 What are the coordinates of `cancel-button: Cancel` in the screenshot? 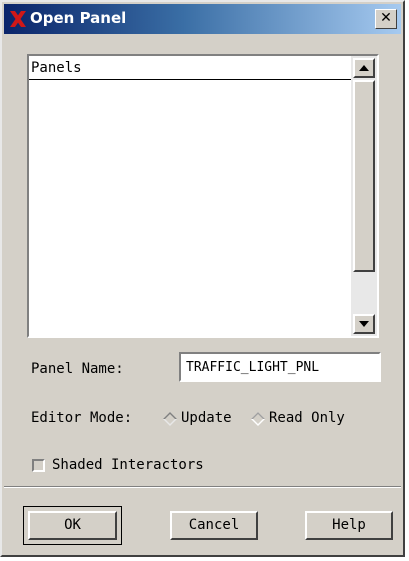 It's located at (214, 525).